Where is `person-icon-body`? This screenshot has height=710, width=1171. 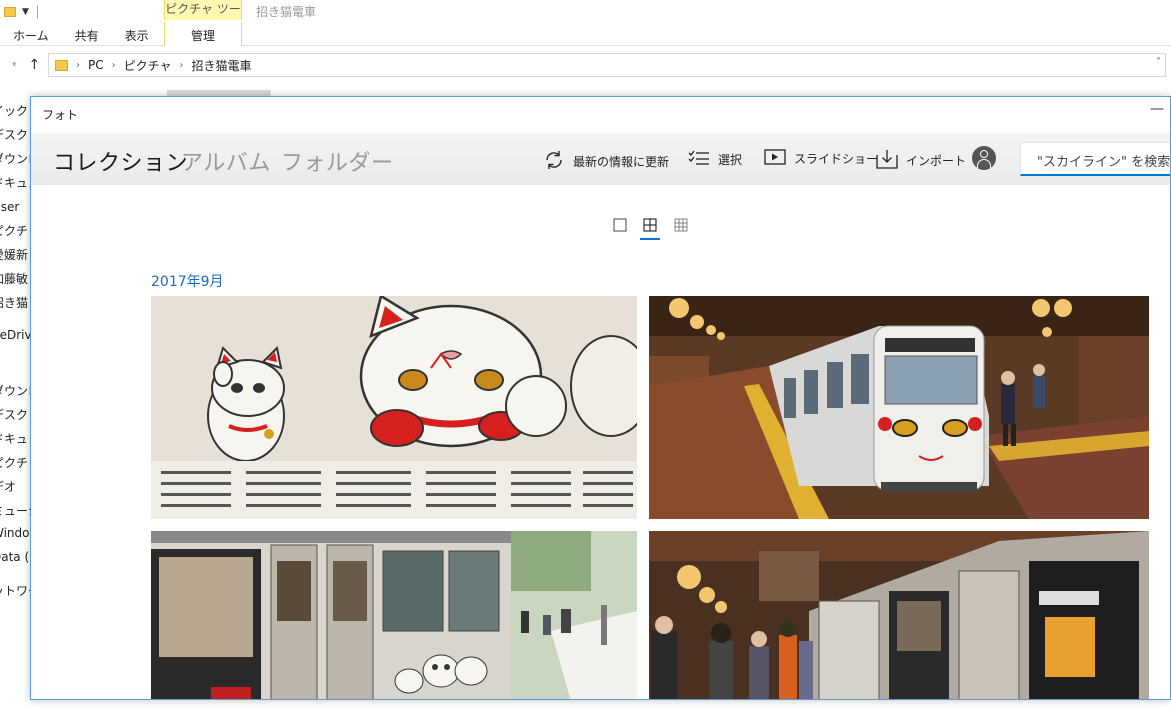
person-icon-body is located at coordinates (984, 164).